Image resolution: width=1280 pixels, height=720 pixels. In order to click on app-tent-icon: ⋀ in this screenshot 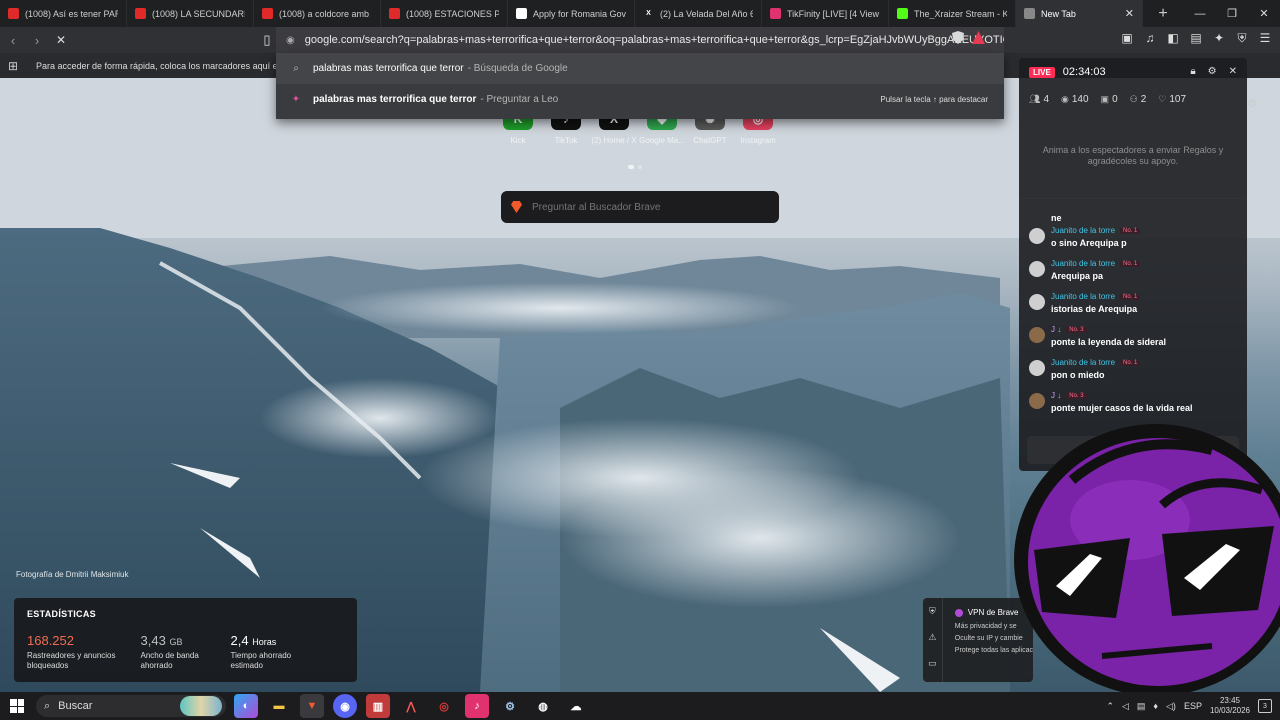, I will do `click(411, 706)`.